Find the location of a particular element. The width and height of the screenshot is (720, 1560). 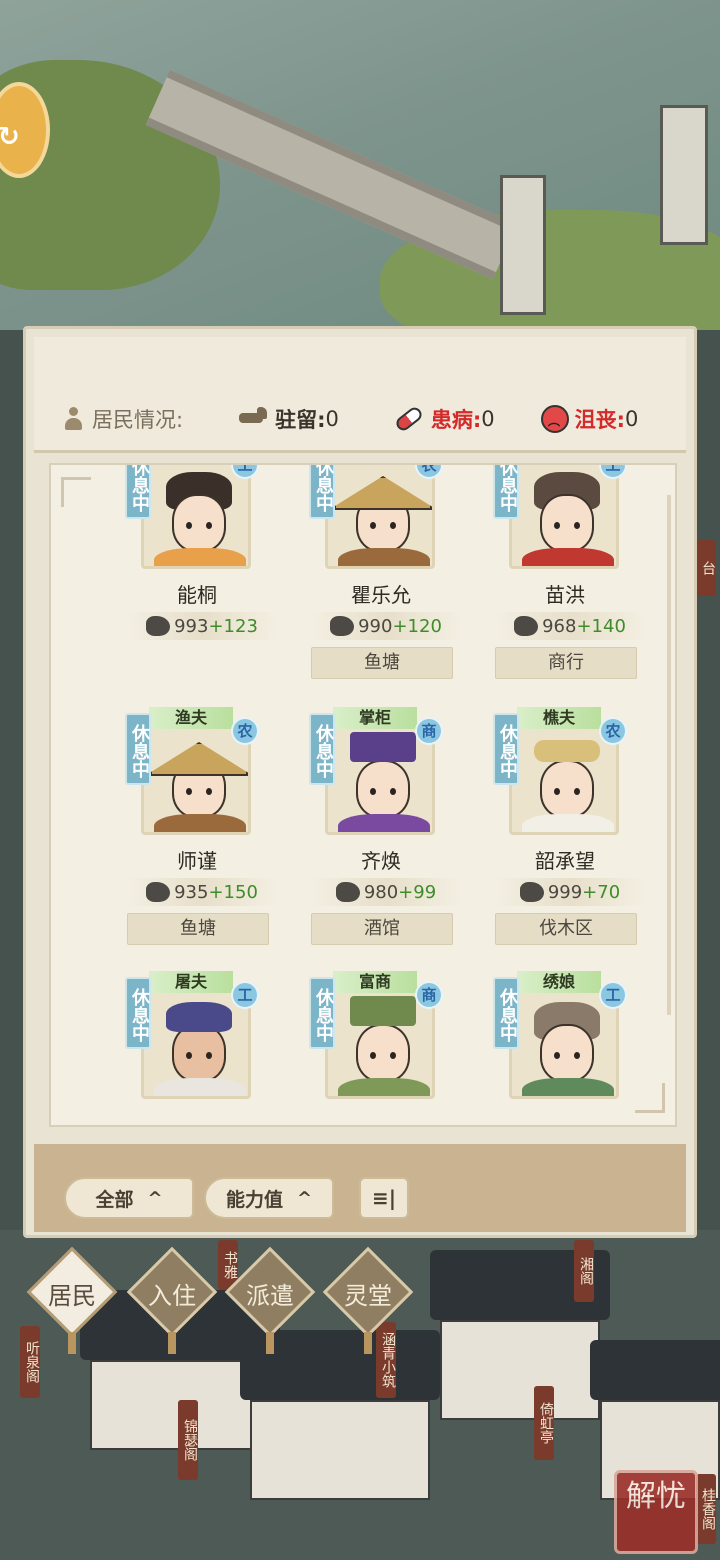

resident-card: 屠夫 休息中 工 is located at coordinates (211, 1048).